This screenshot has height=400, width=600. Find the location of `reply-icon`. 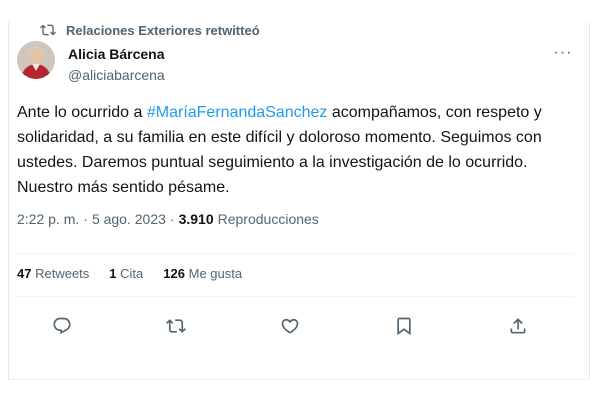

reply-icon is located at coordinates (62, 326).